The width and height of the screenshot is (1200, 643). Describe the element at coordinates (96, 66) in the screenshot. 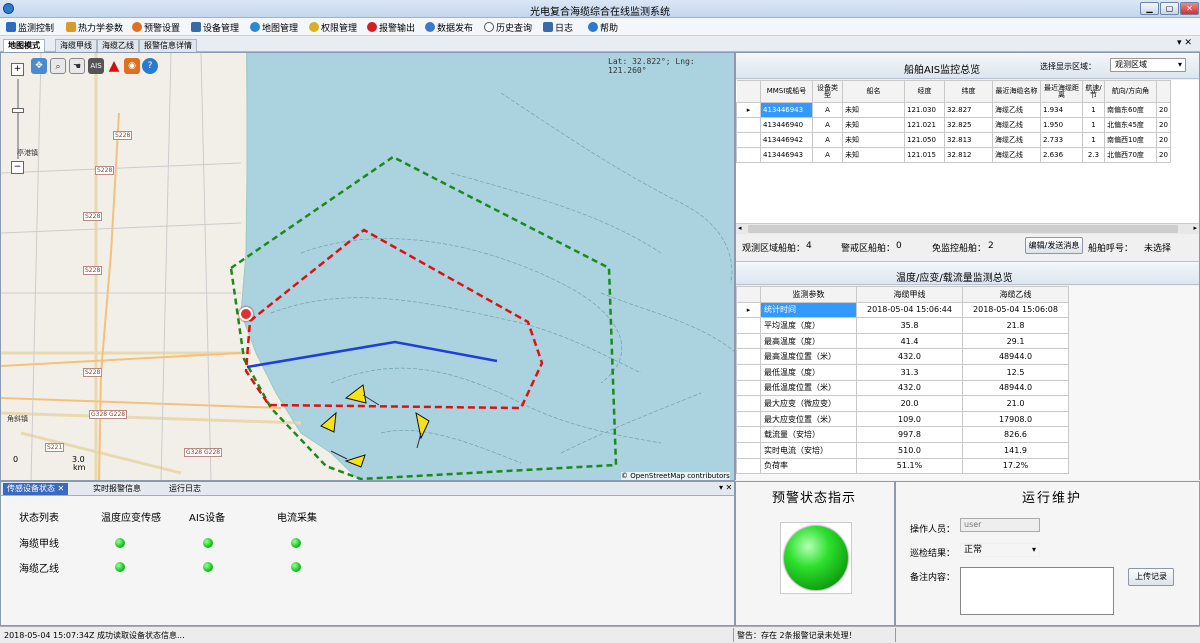

I see `ais-icon: AIS` at that location.